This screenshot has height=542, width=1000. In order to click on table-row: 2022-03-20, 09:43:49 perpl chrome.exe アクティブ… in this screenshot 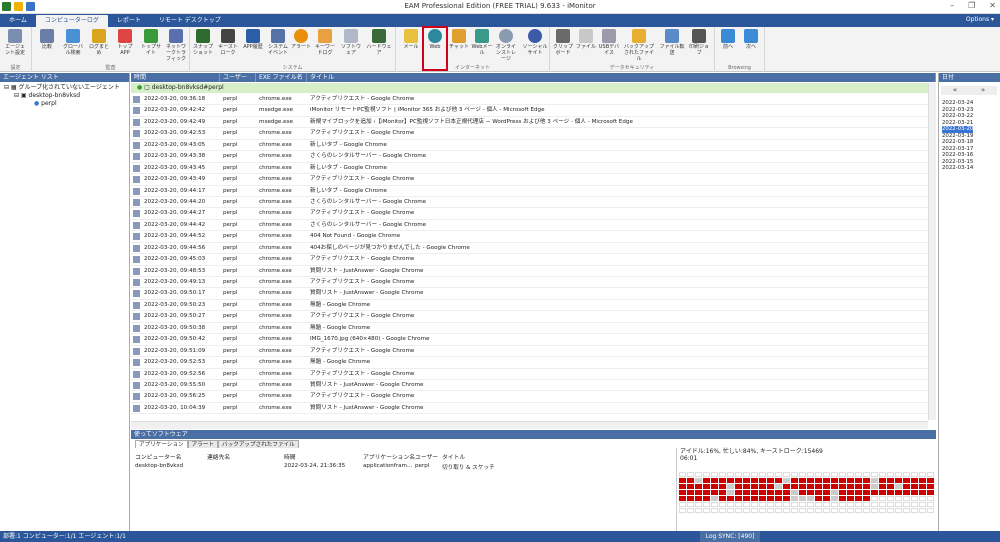, I will do `click(529, 180)`.